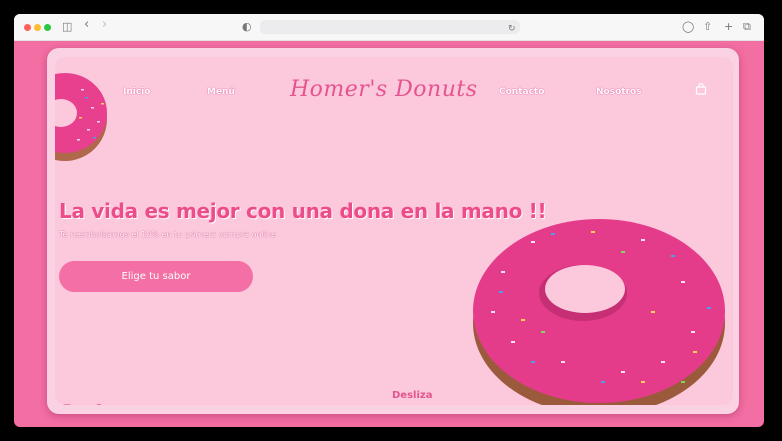 Image resolution: width=782 pixels, height=441 pixels. What do you see at coordinates (512, 29) in the screenshot?
I see `reload-icon: ↻` at bounding box center [512, 29].